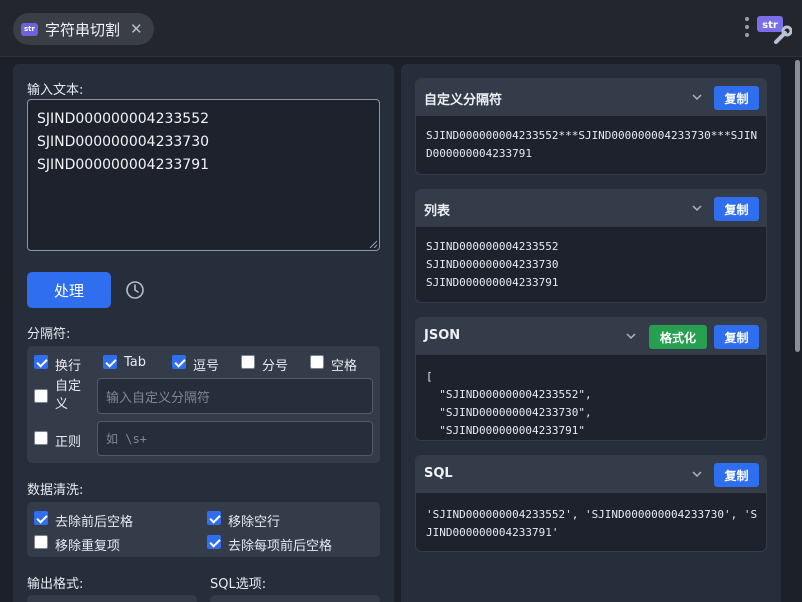 The height and width of the screenshot is (602, 802). What do you see at coordinates (112, 598) in the screenshot?
I see `output-format-select` at bounding box center [112, 598].